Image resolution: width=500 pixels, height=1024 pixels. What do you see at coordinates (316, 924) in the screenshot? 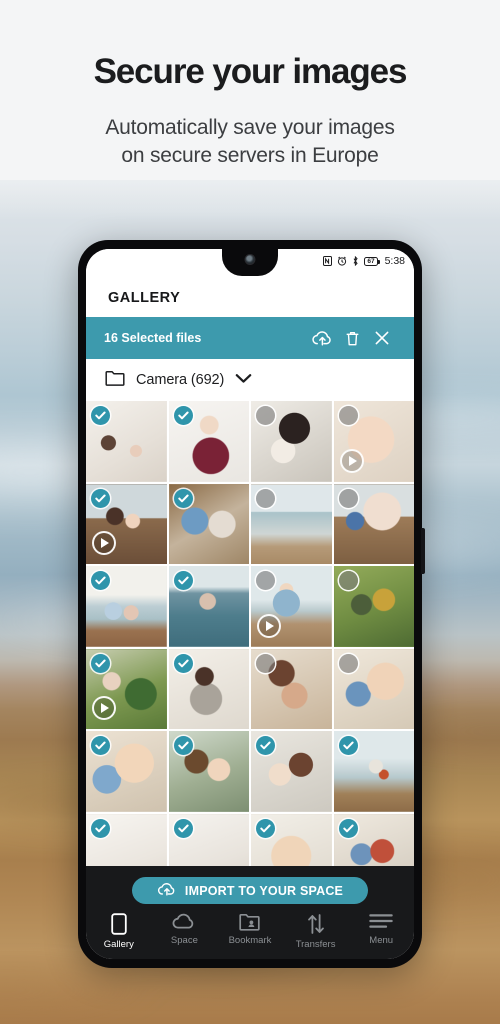
I see `transfers-icon` at bounding box center [316, 924].